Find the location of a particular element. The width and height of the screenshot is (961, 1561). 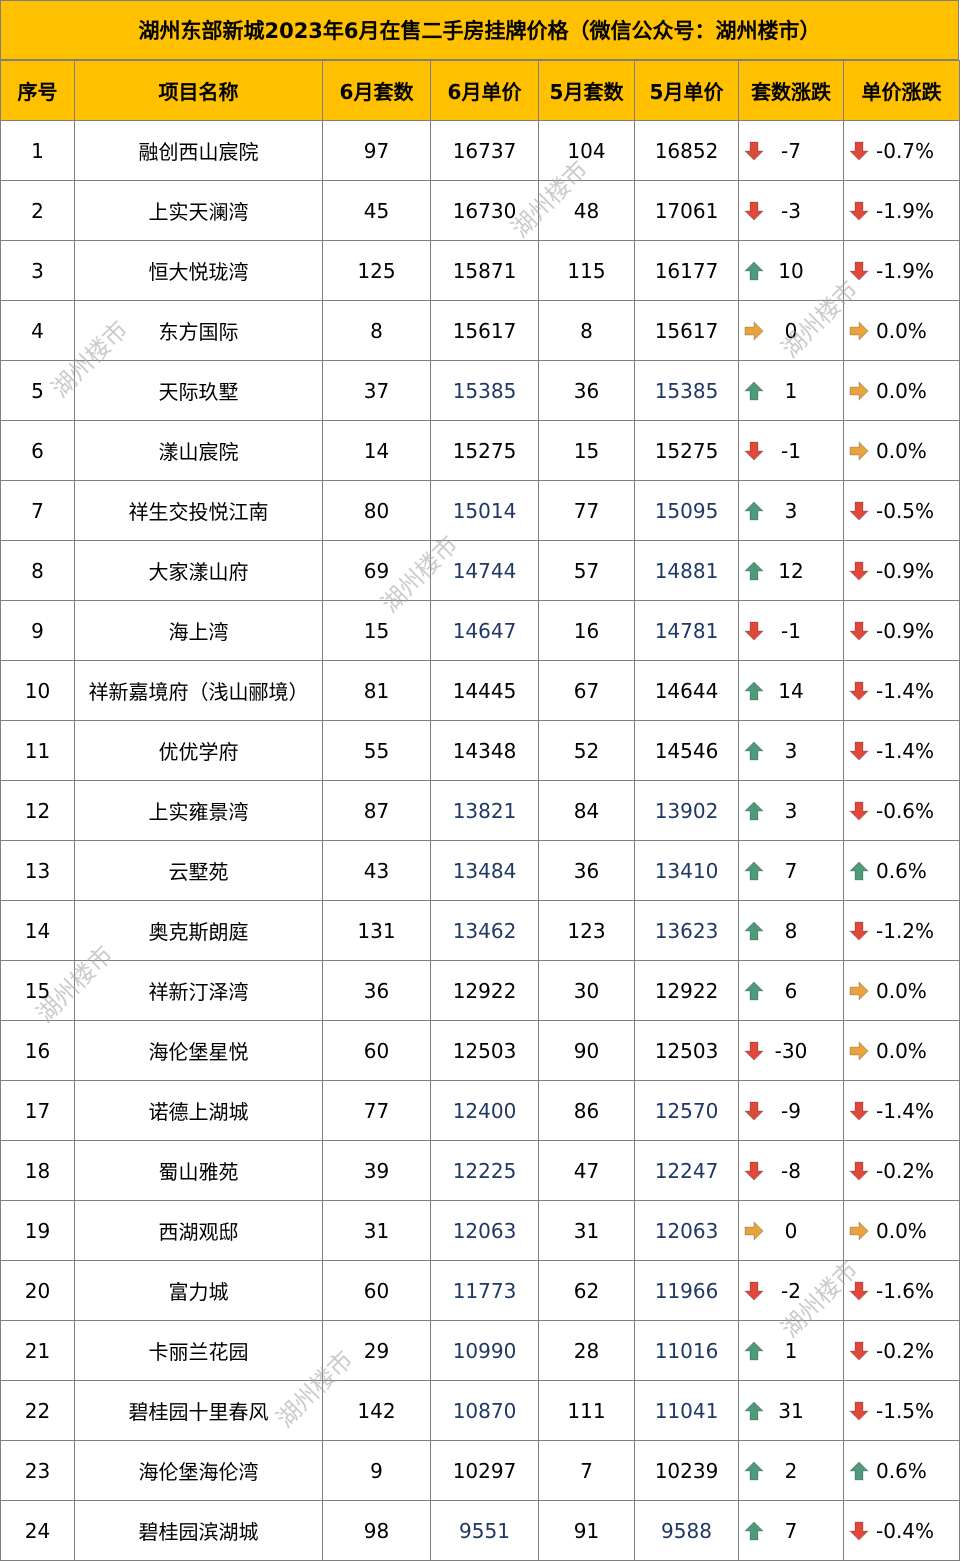

count-change: -1 is located at coordinates (791, 450).